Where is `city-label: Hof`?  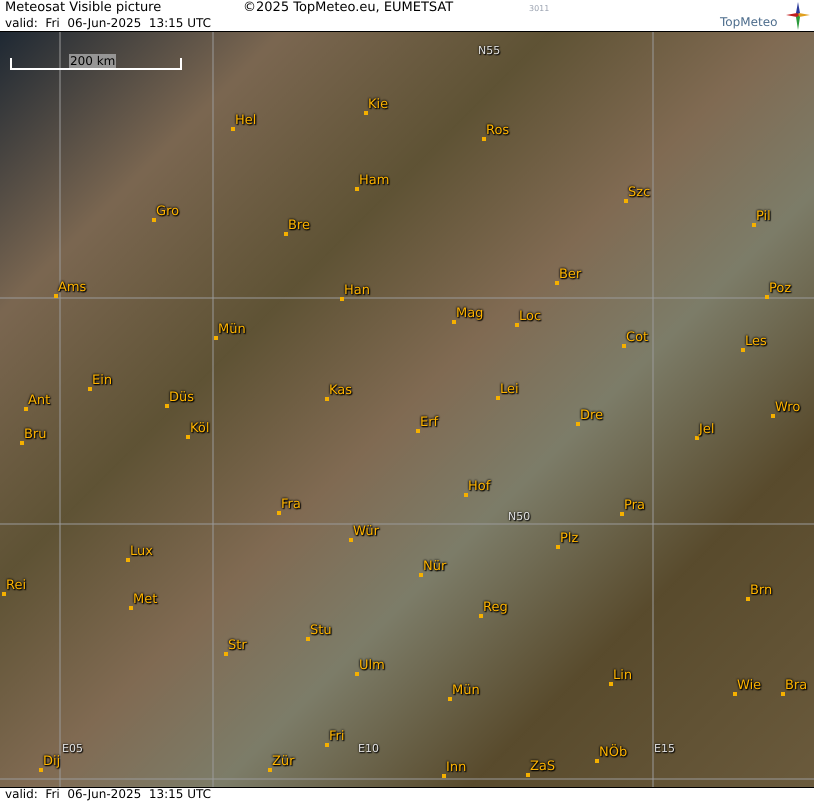
city-label: Hof is located at coordinates (479, 487).